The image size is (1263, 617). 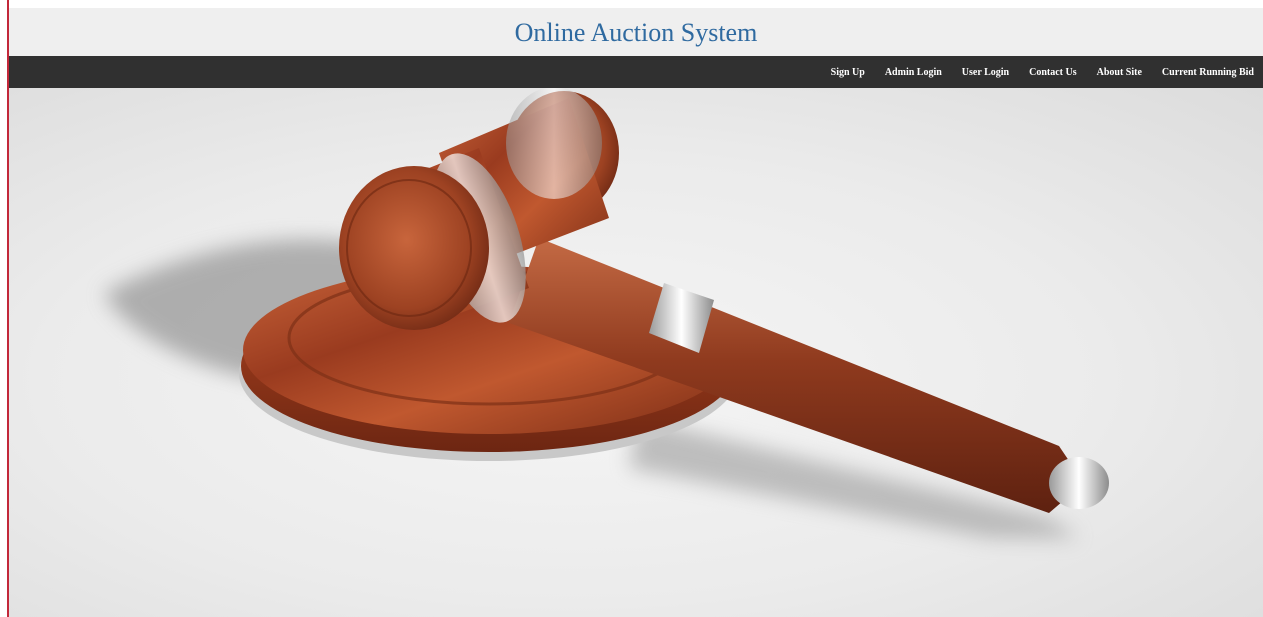 What do you see at coordinates (985, 72) in the screenshot?
I see `nav-user-login-link: User Login` at bounding box center [985, 72].